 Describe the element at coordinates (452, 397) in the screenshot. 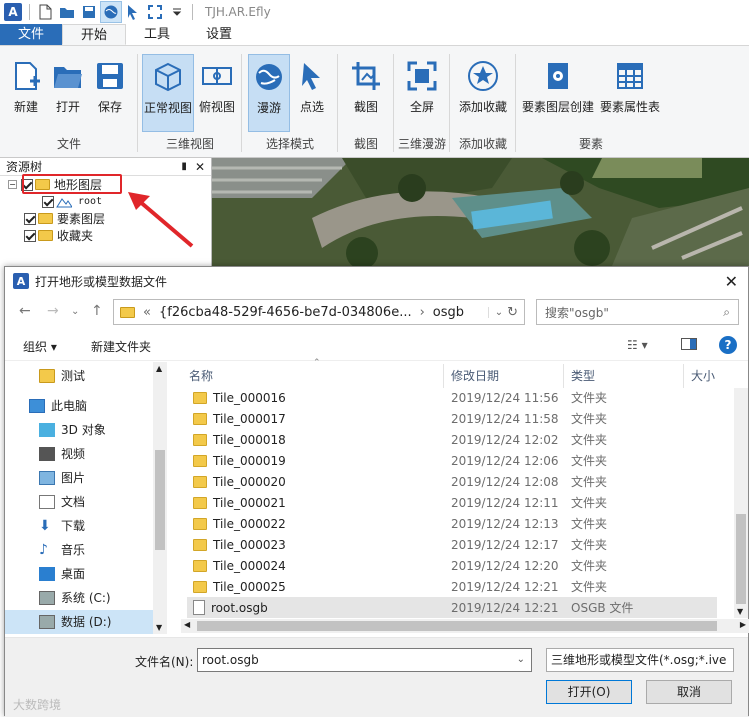

I see `file-row: Tile_000016 2019/12/24 11:56 文件夹` at that location.